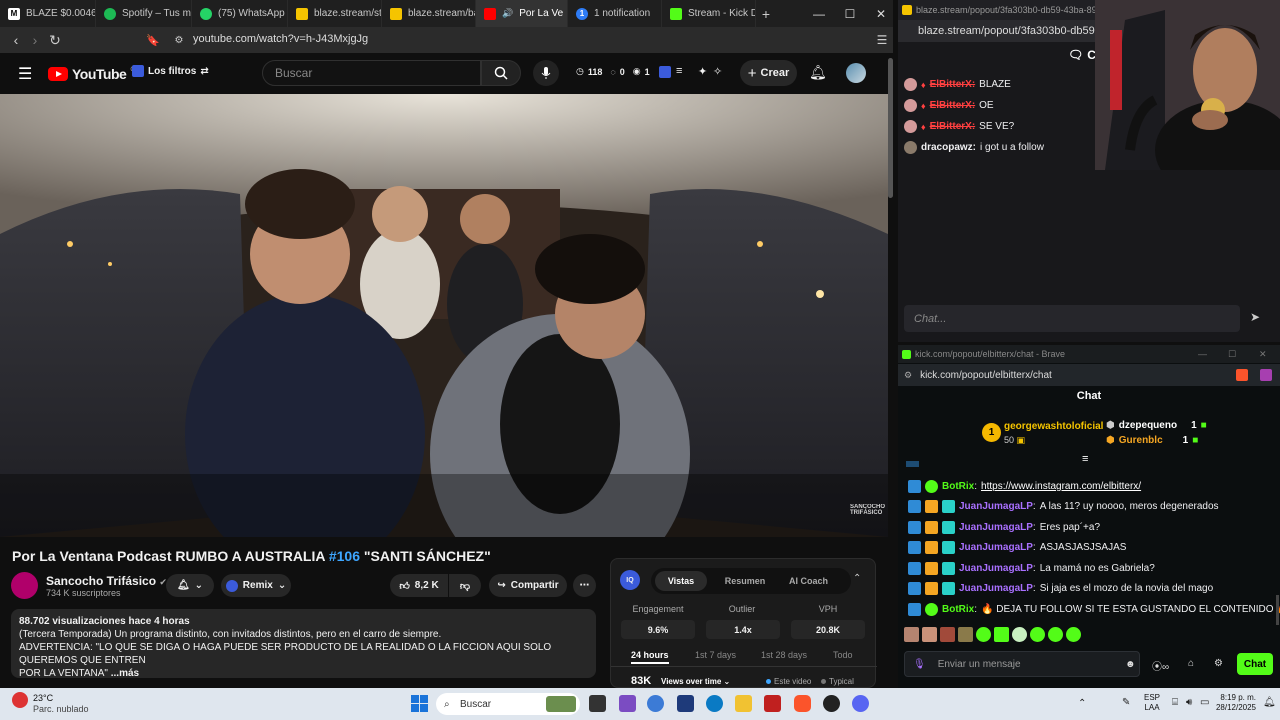 The height and width of the screenshot is (720, 1280). What do you see at coordinates (584, 585) in the screenshot?
I see `more-actions-button: ⋯` at bounding box center [584, 585].